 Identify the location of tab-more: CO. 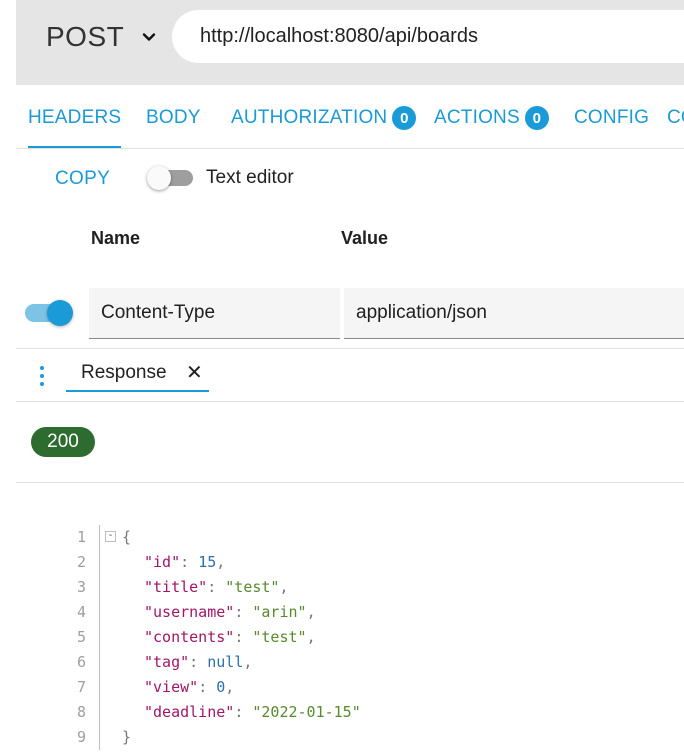
(675, 118).